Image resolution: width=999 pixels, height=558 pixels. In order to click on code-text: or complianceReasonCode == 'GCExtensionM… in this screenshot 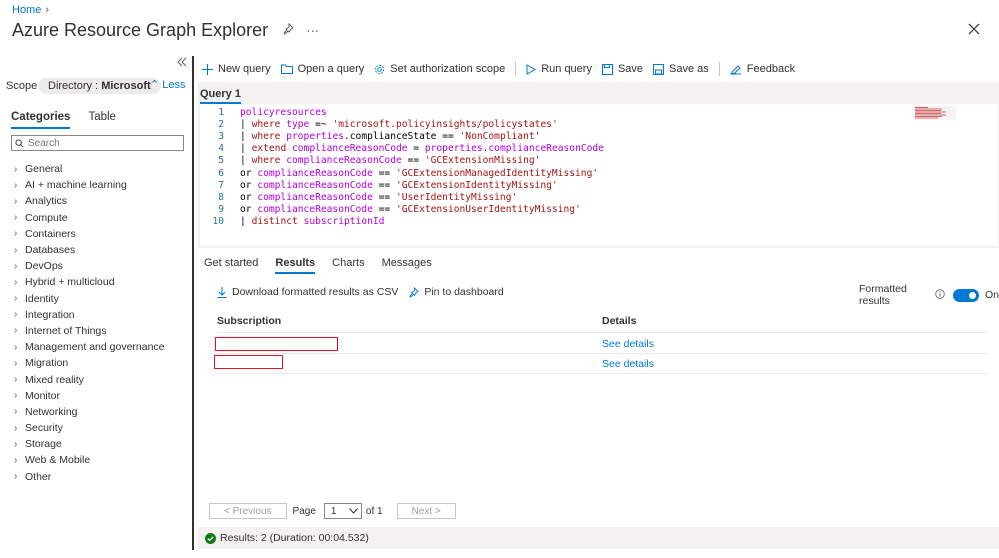, I will do `click(419, 173)`.